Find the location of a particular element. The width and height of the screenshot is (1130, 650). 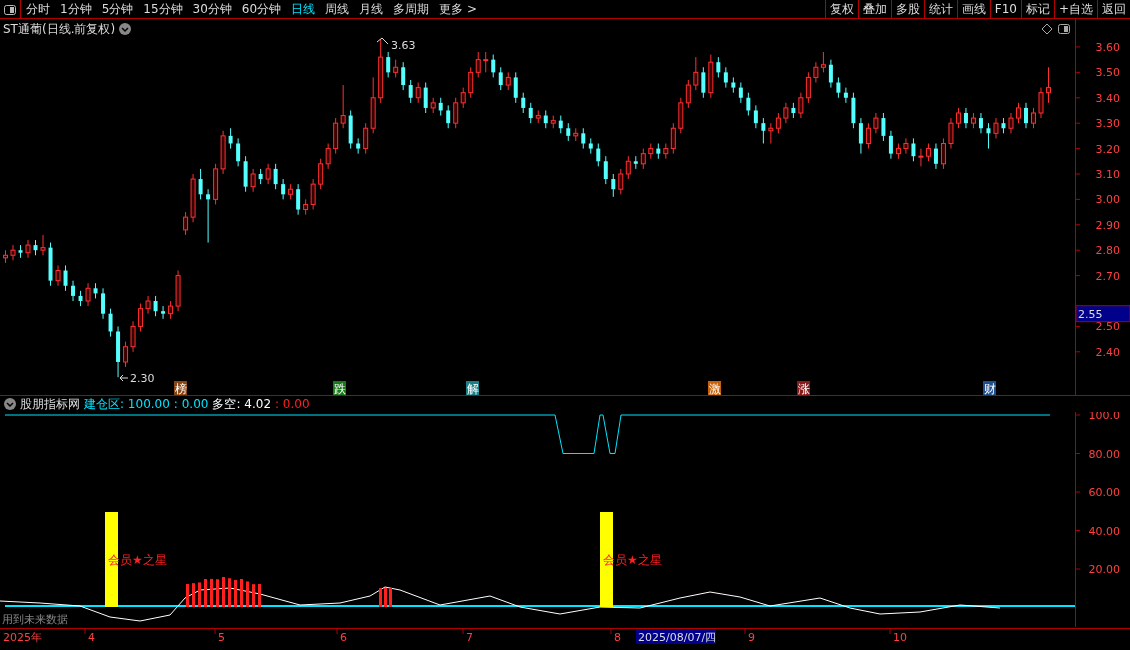

toolbar-button: 返回 is located at coordinates (1113, 9).